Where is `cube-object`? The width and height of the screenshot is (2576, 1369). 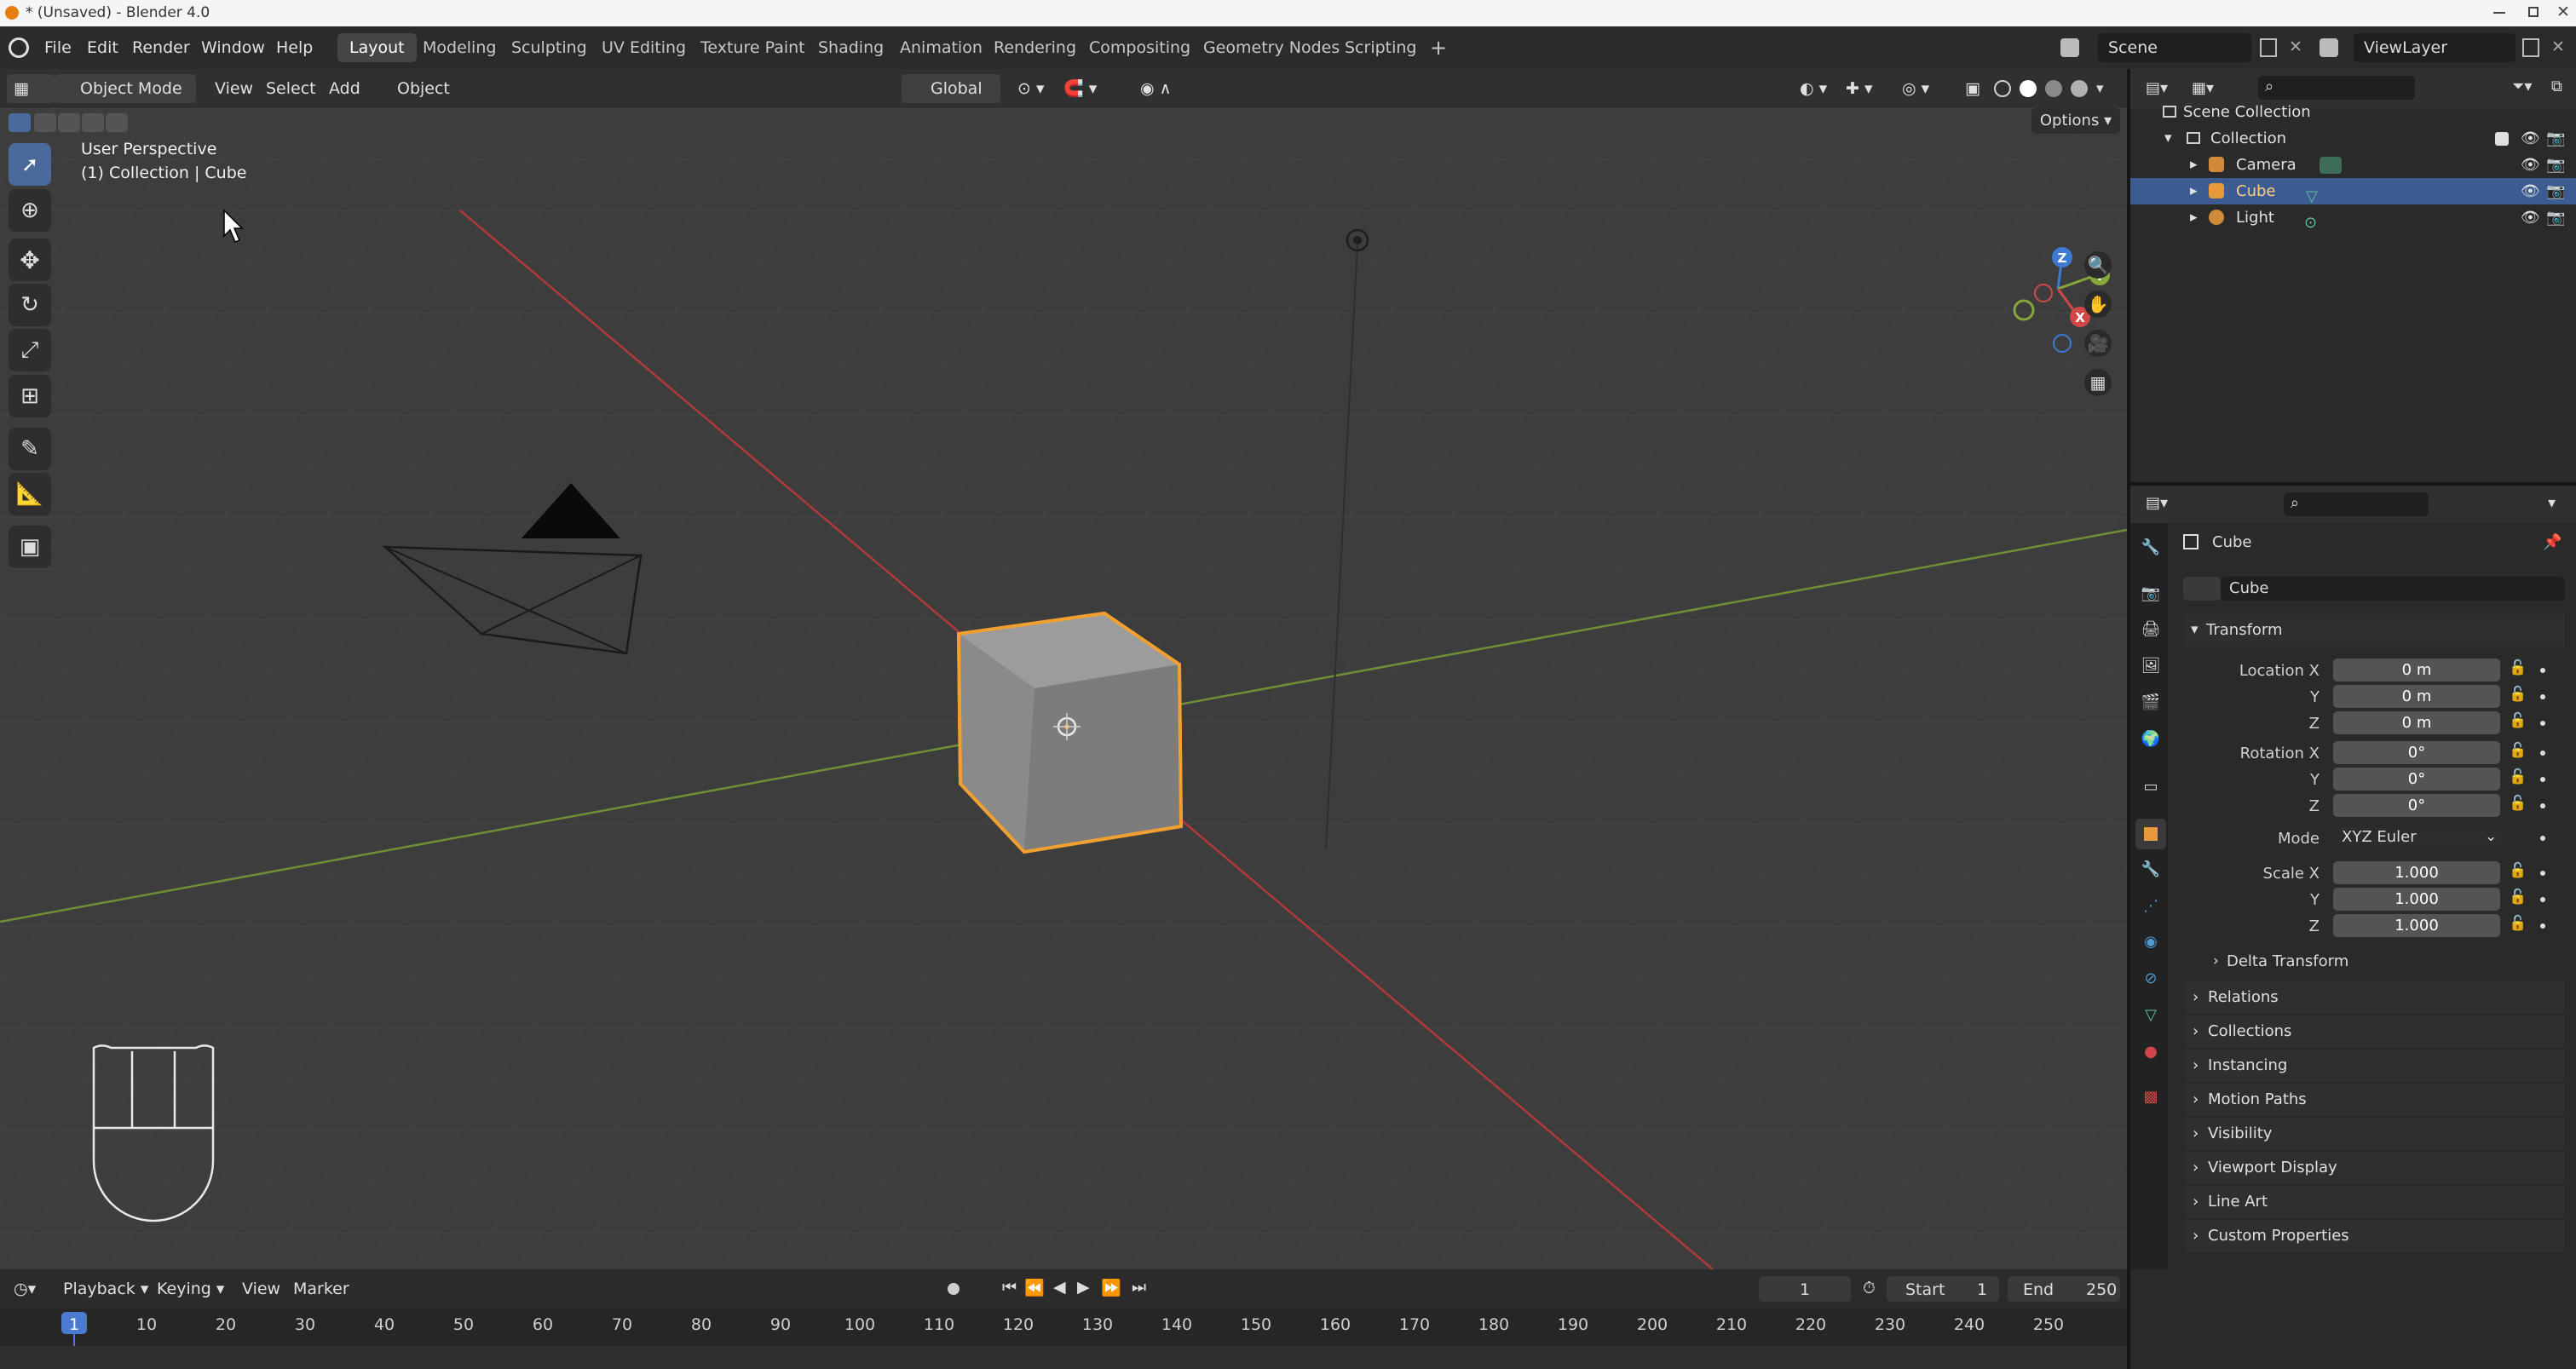 cube-object is located at coordinates (1070, 732).